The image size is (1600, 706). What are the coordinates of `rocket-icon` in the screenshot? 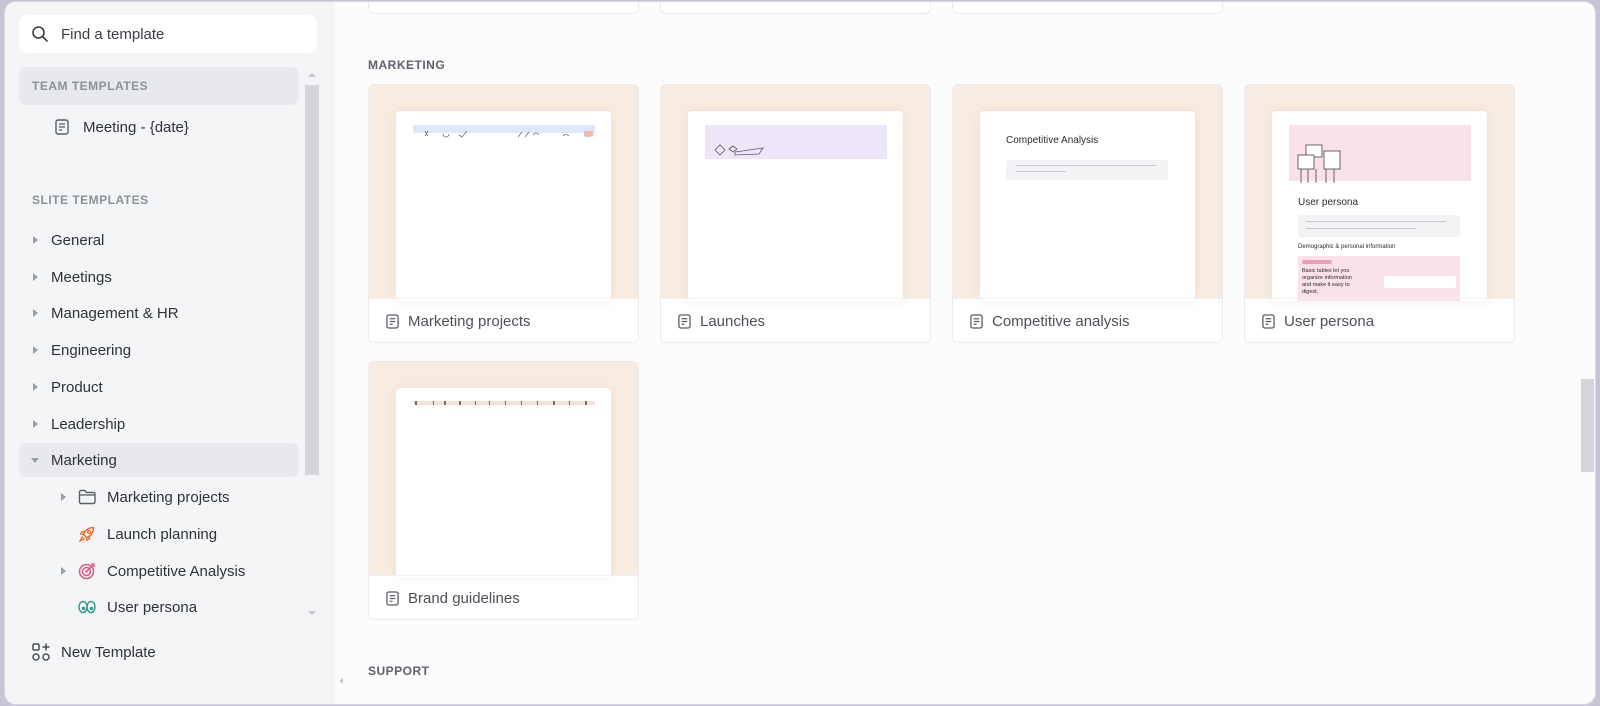 It's located at (86, 534).